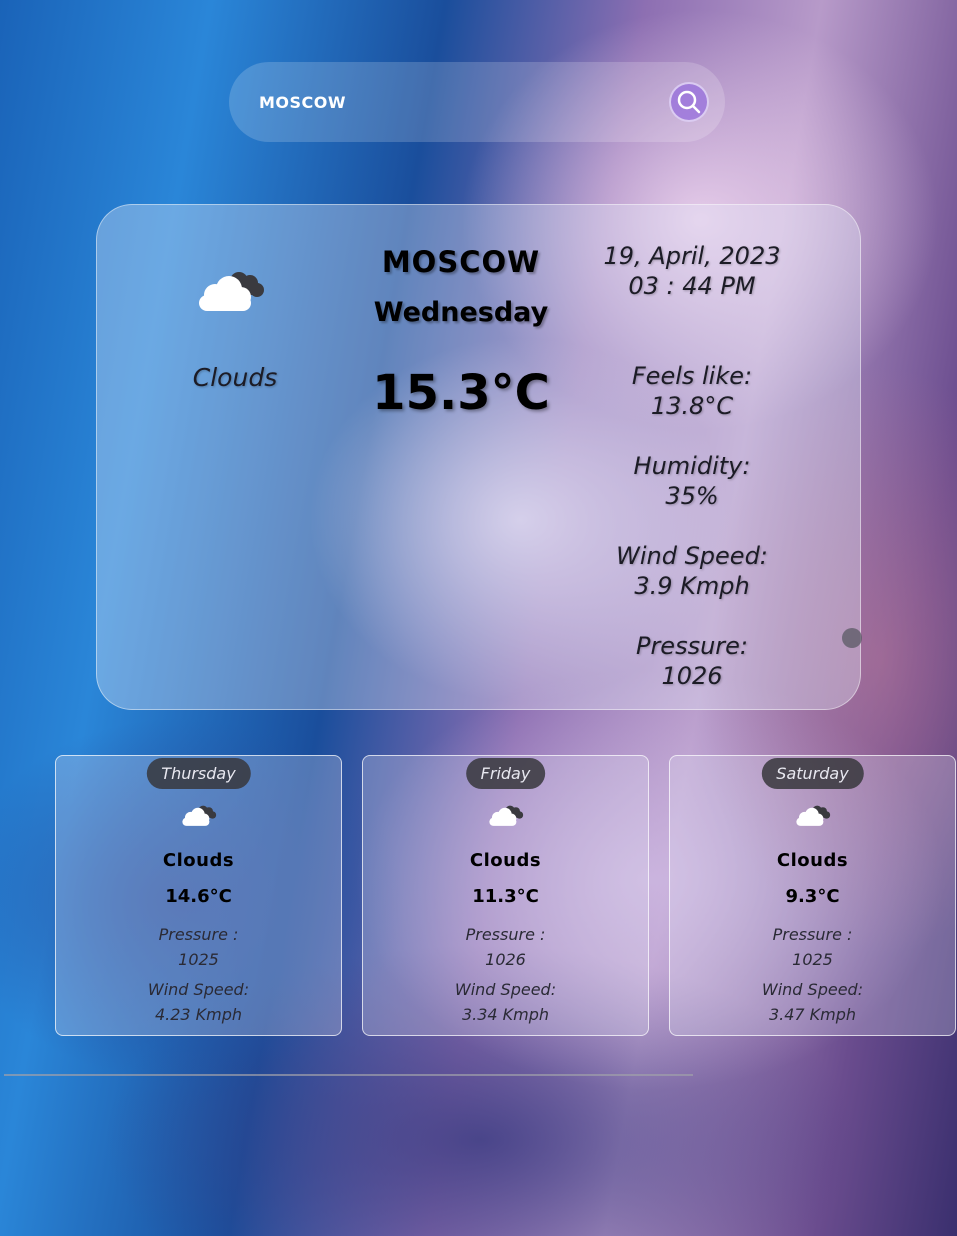 This screenshot has width=957, height=1236. I want to click on wind-speed-label: Wind Speed:, so click(692, 556).